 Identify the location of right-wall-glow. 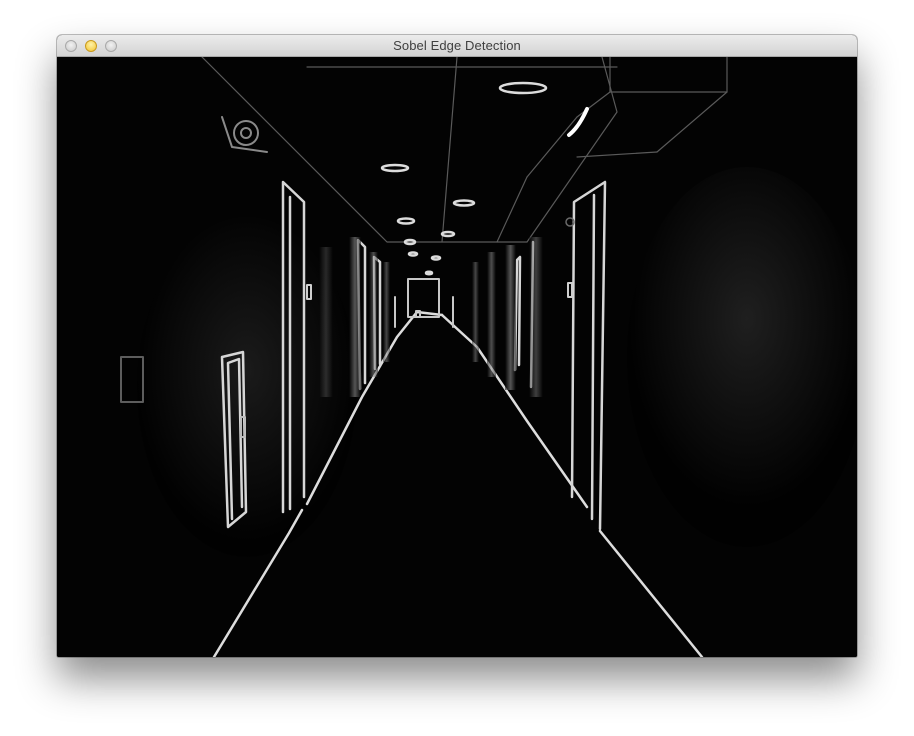
(742, 357).